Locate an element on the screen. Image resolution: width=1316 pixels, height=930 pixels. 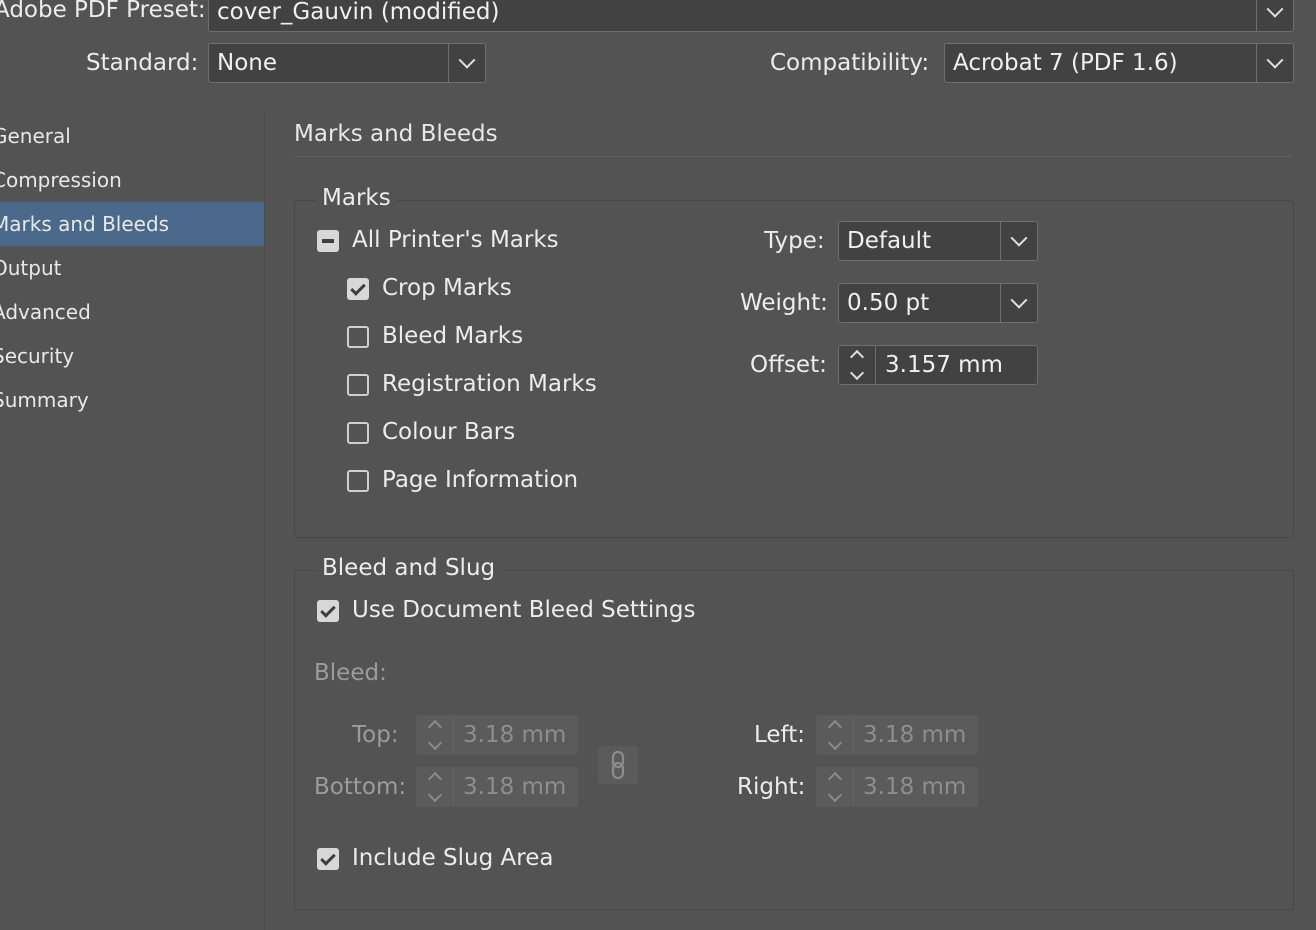
bleed-right-stepper: 3.18 mm is located at coordinates (897, 787).